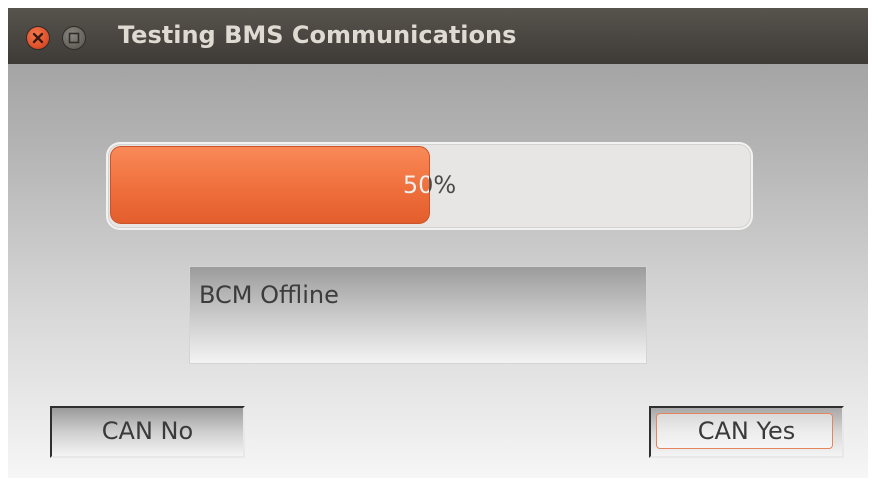  I want to click on window-title: Testing BMS Communications, so click(317, 35).